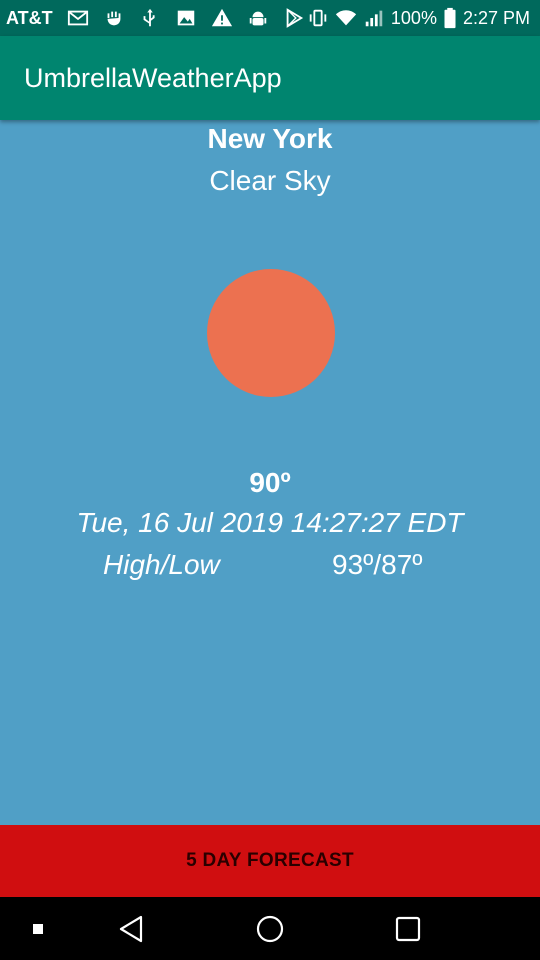 The image size is (540, 960). What do you see at coordinates (413, 17) in the screenshot?
I see `battery-percent: 100%` at bounding box center [413, 17].